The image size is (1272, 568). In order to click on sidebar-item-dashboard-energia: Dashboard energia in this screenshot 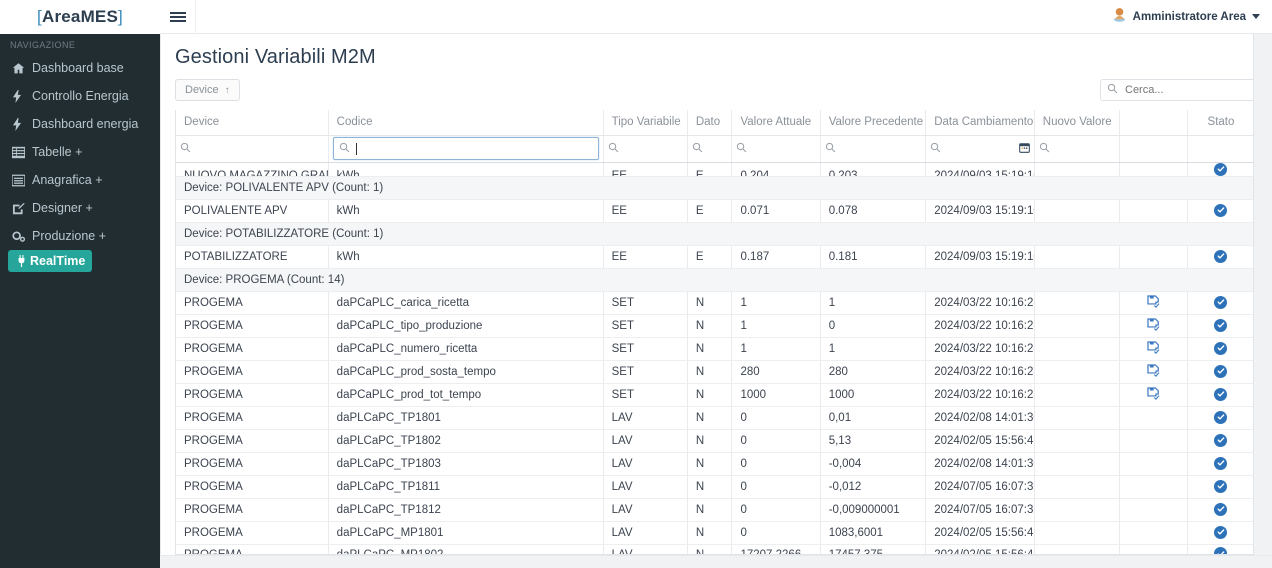, I will do `click(80, 124)`.